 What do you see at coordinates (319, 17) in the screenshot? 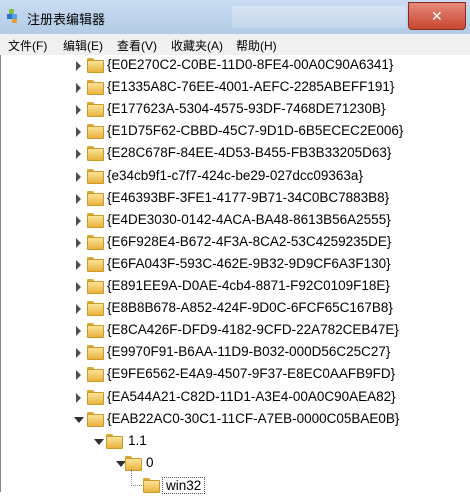
I see `title-redacted-area` at bounding box center [319, 17].